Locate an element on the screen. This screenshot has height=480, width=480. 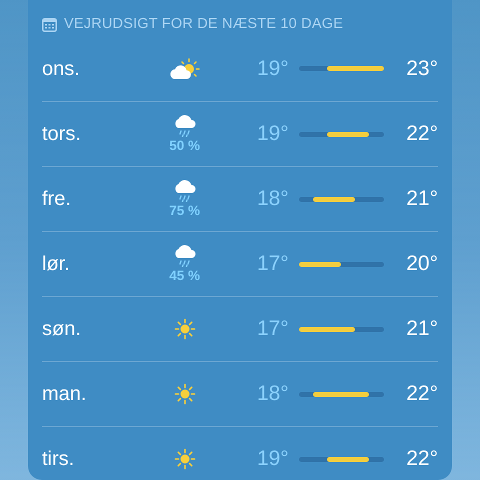
day-label: søn. is located at coordinates (62, 329).